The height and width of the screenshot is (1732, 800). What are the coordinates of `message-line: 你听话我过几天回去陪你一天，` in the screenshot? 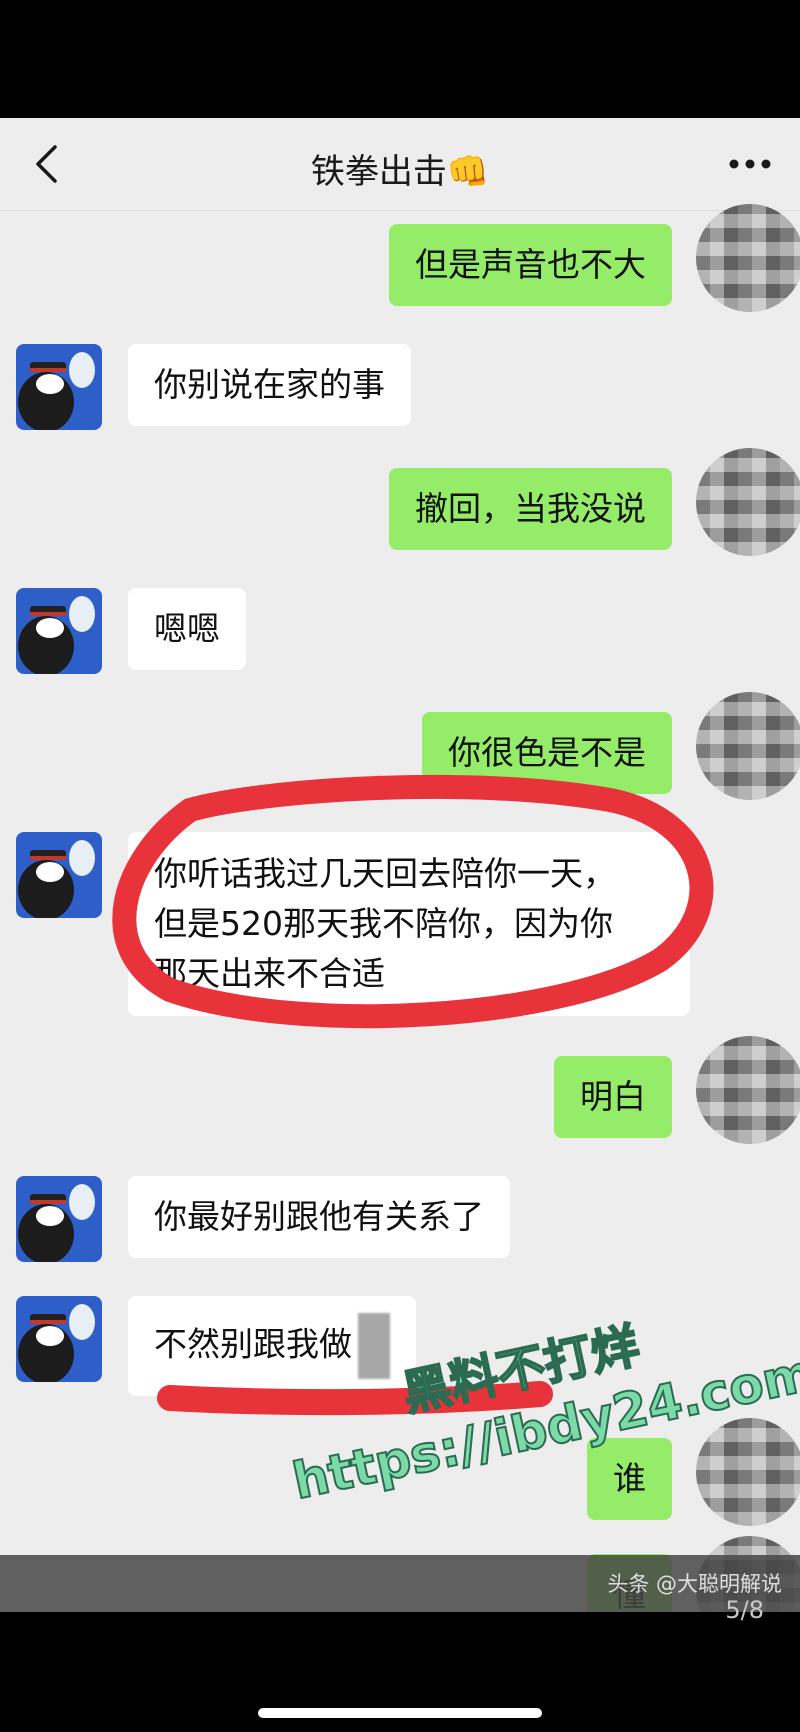 It's located at (385, 873).